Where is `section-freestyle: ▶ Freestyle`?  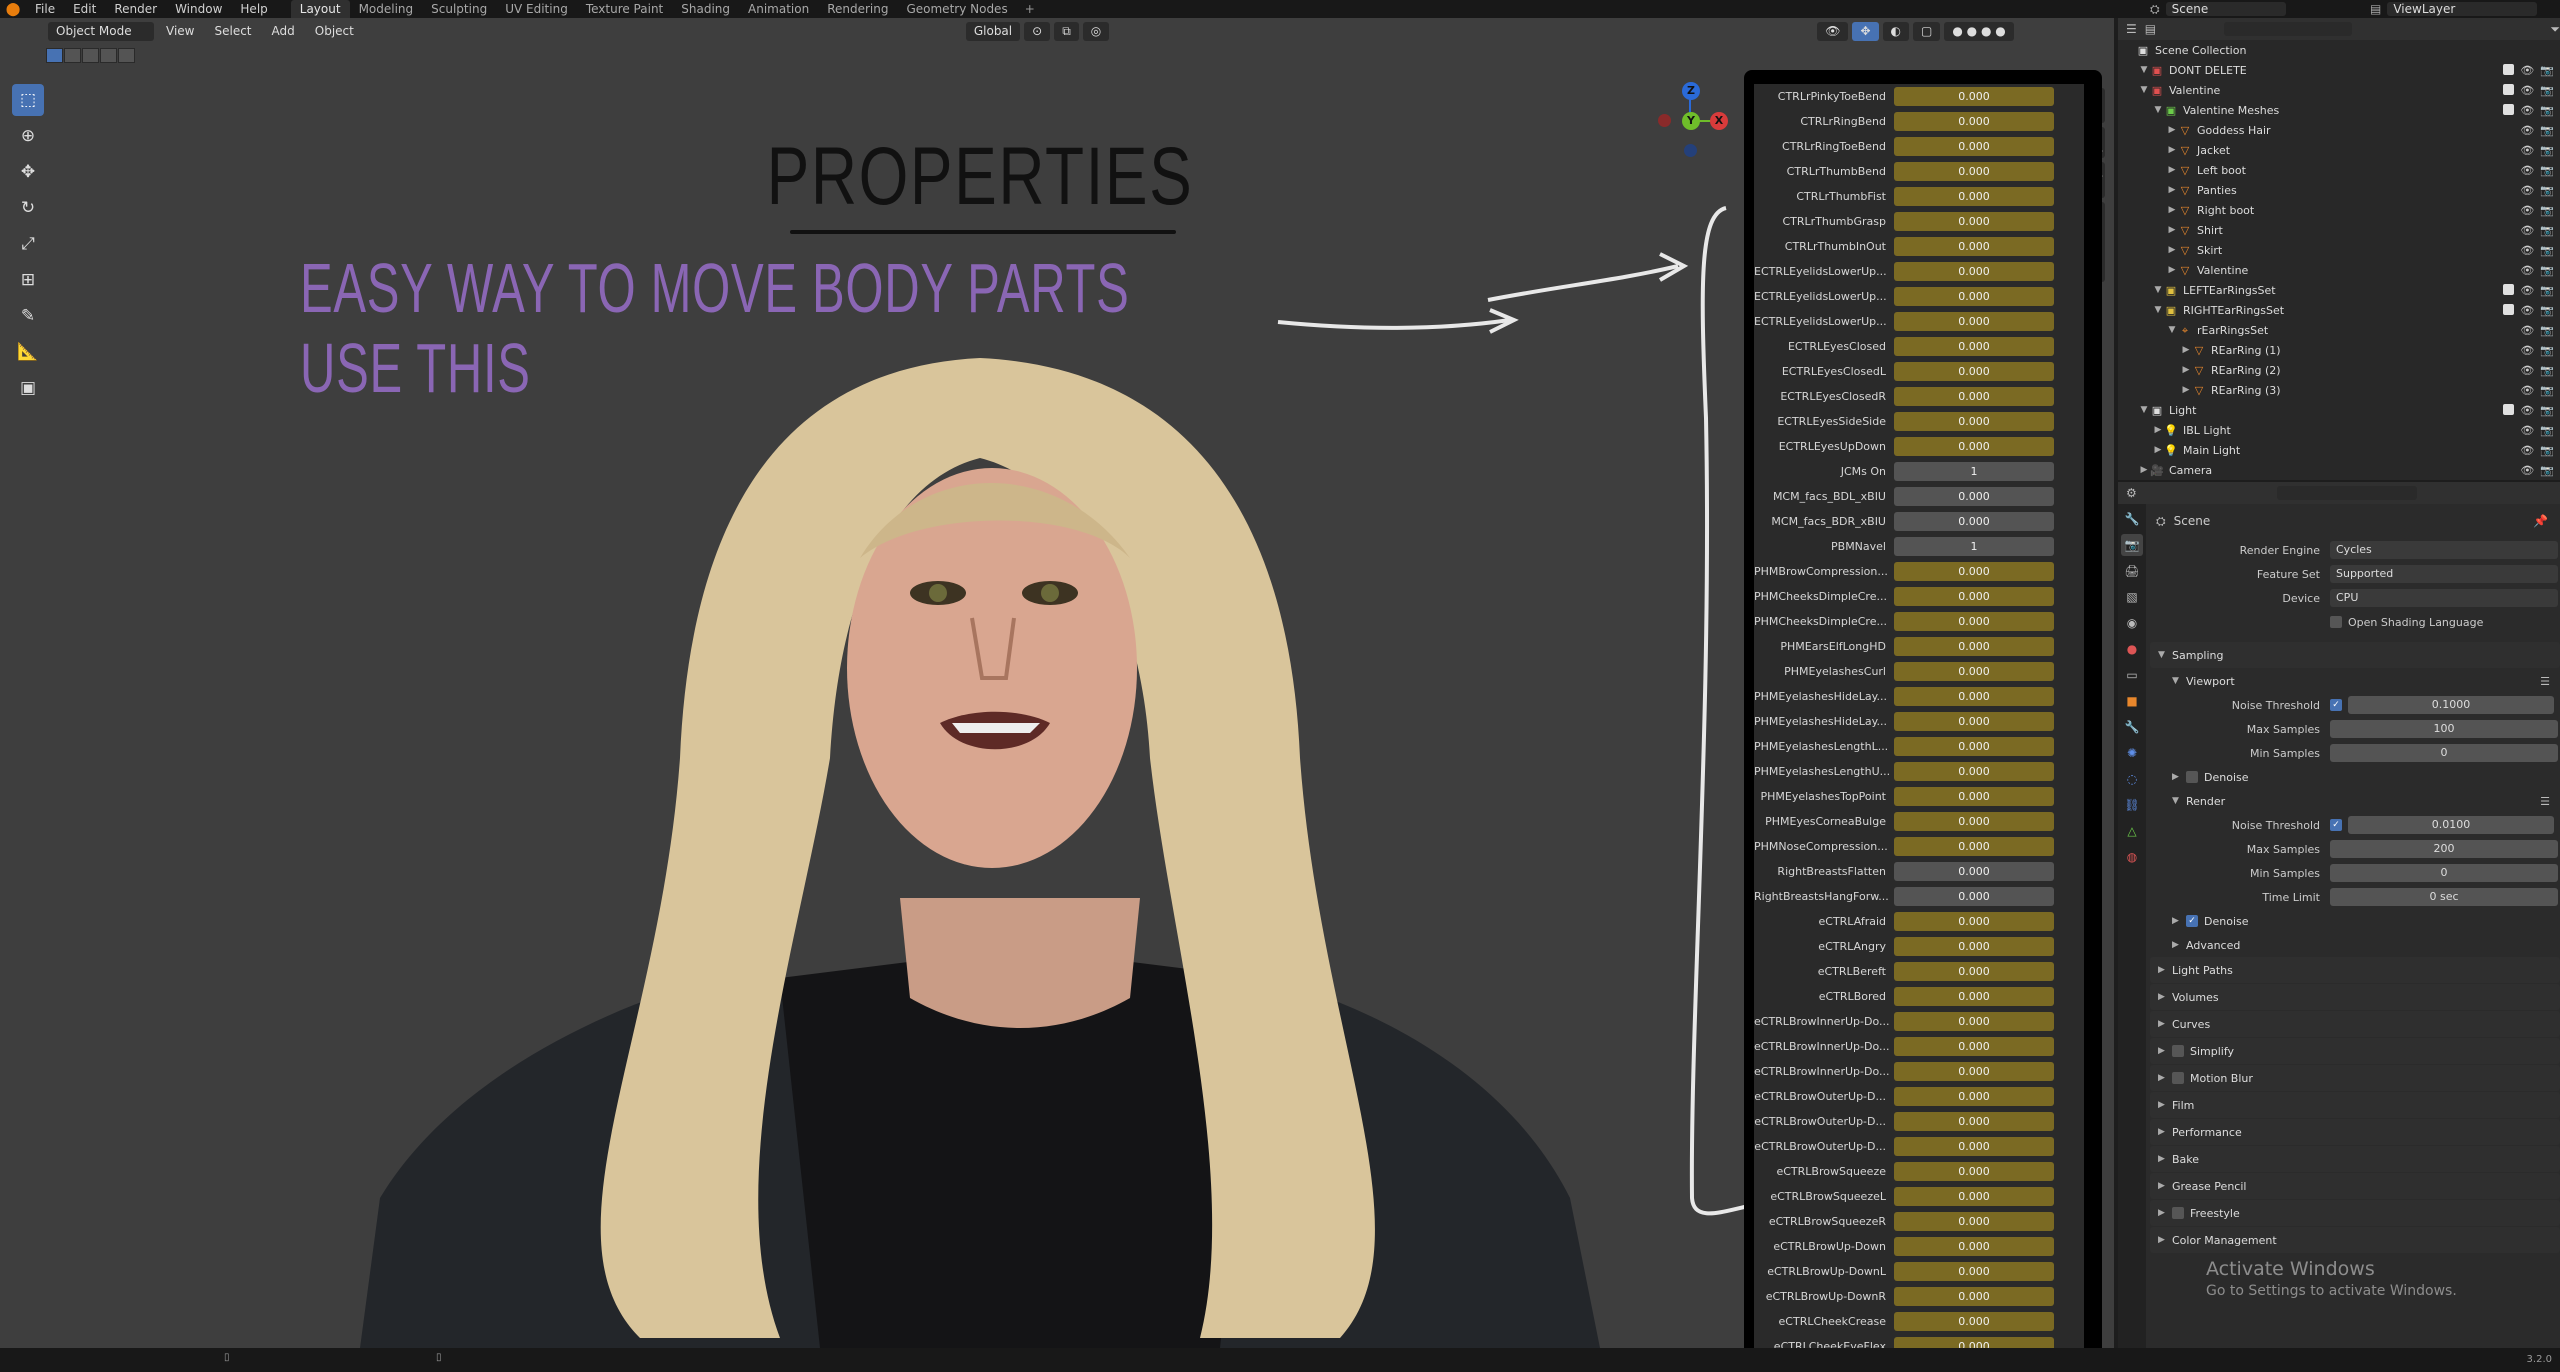 section-freestyle: ▶ Freestyle is located at coordinates (2355, 1213).